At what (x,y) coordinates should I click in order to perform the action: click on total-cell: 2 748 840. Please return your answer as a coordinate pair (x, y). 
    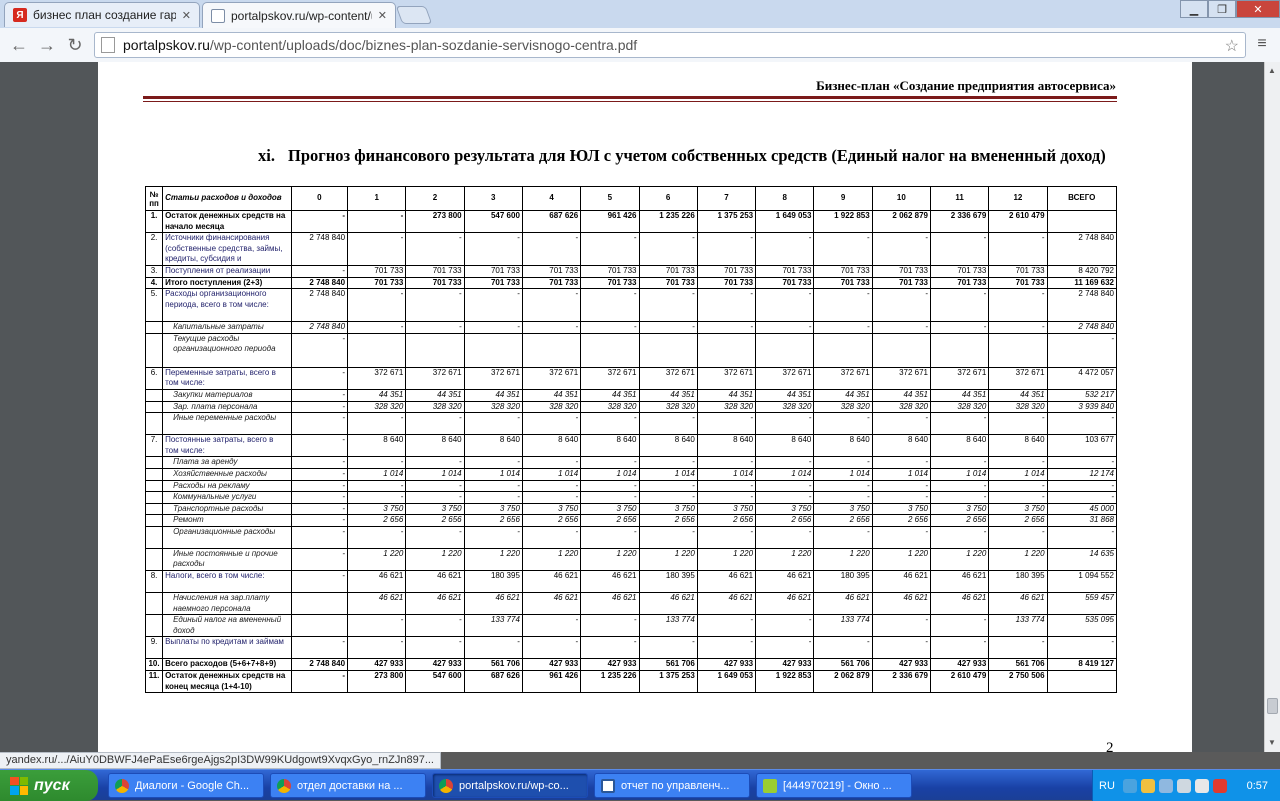
    Looking at the image, I should click on (1082, 249).